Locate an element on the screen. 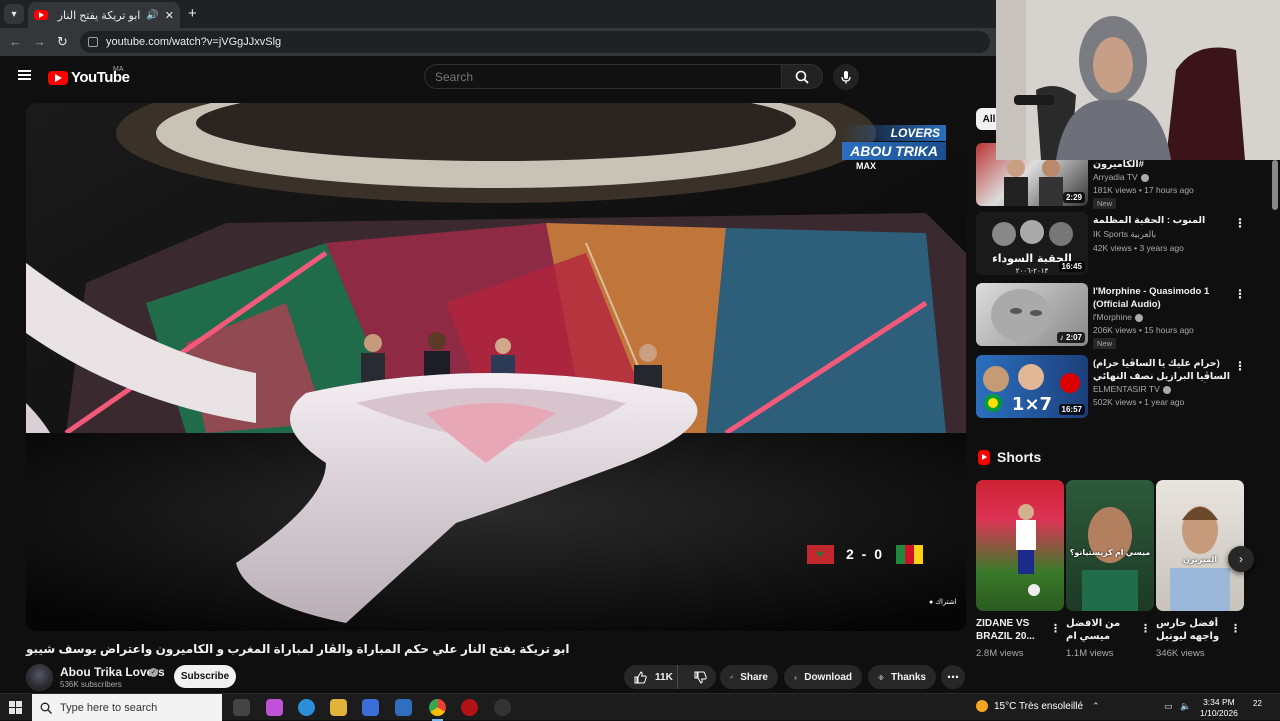 The height and width of the screenshot is (721, 1280). notification-badge: 22 is located at coordinates (1257, 703).